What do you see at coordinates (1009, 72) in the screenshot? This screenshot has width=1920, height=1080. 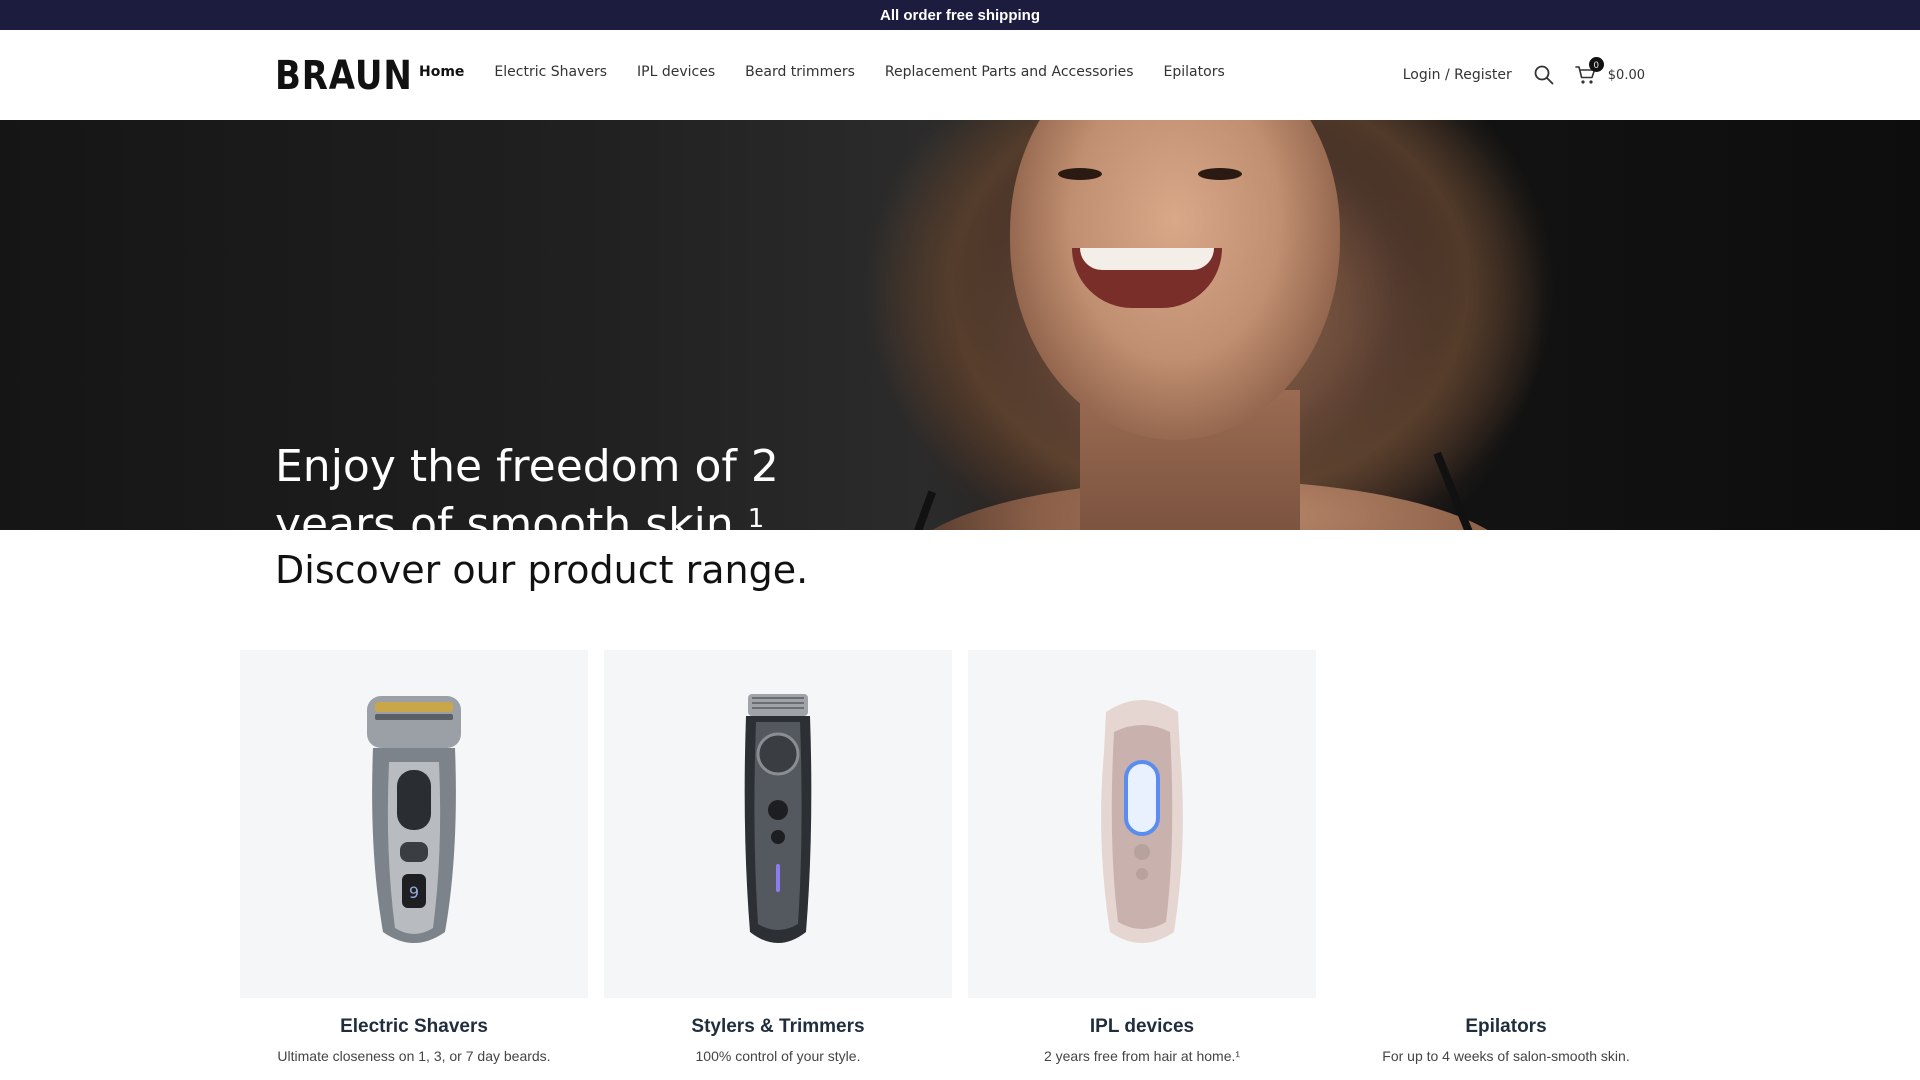 I see `nav-replacement-parts: Replacement Parts and Accessories` at bounding box center [1009, 72].